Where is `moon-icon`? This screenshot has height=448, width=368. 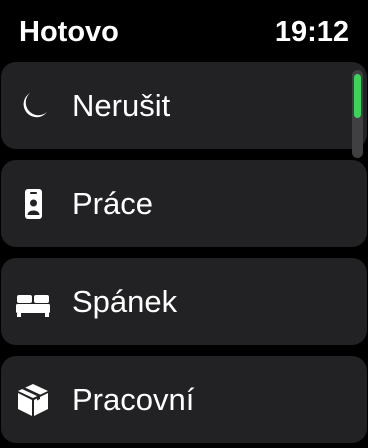 moon-icon is located at coordinates (35, 105).